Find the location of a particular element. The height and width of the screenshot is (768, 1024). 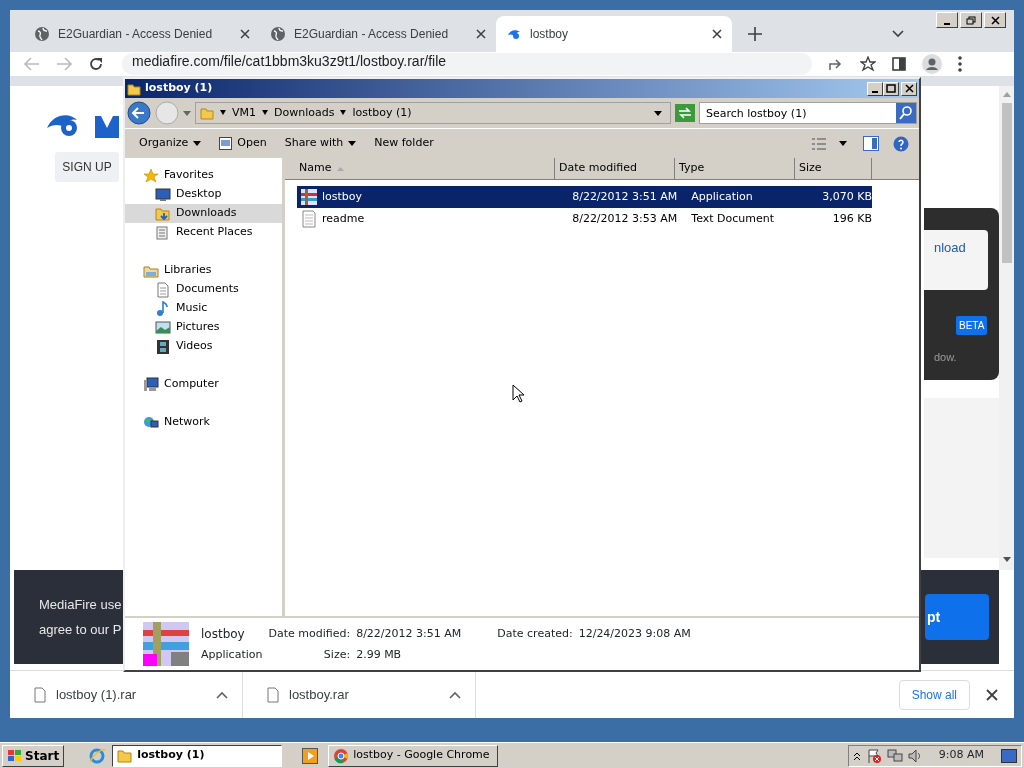

mouse-cursor-icon is located at coordinates (518, 393).